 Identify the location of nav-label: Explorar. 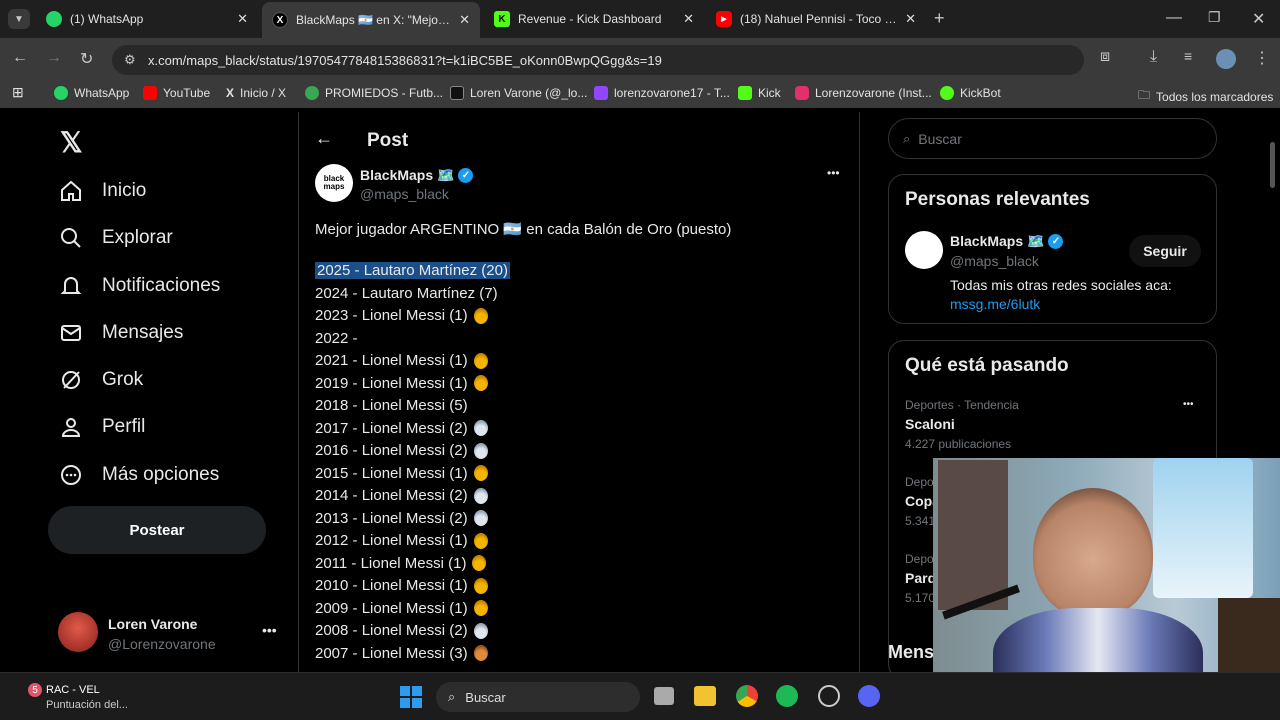
(137, 237).